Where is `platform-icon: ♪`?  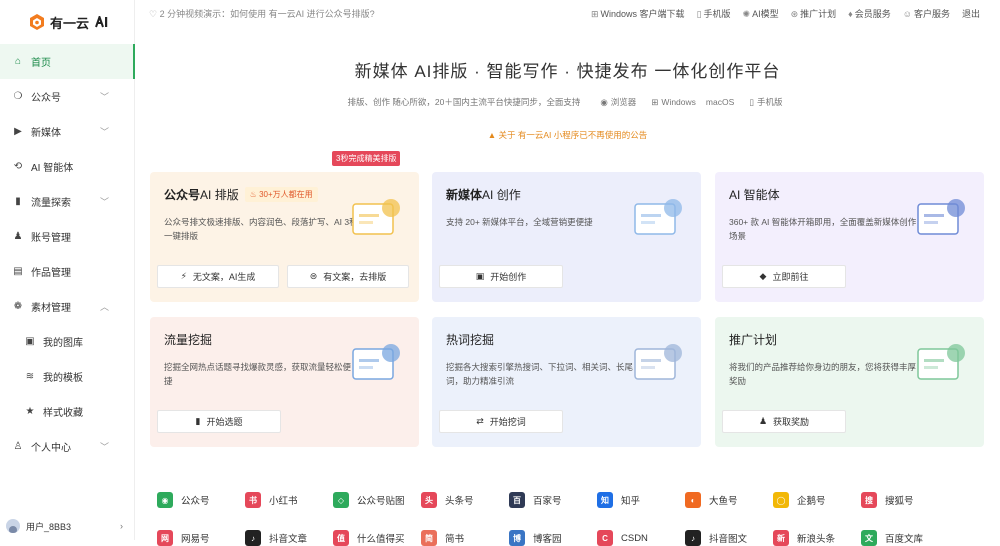
platform-icon: ♪ is located at coordinates (253, 538).